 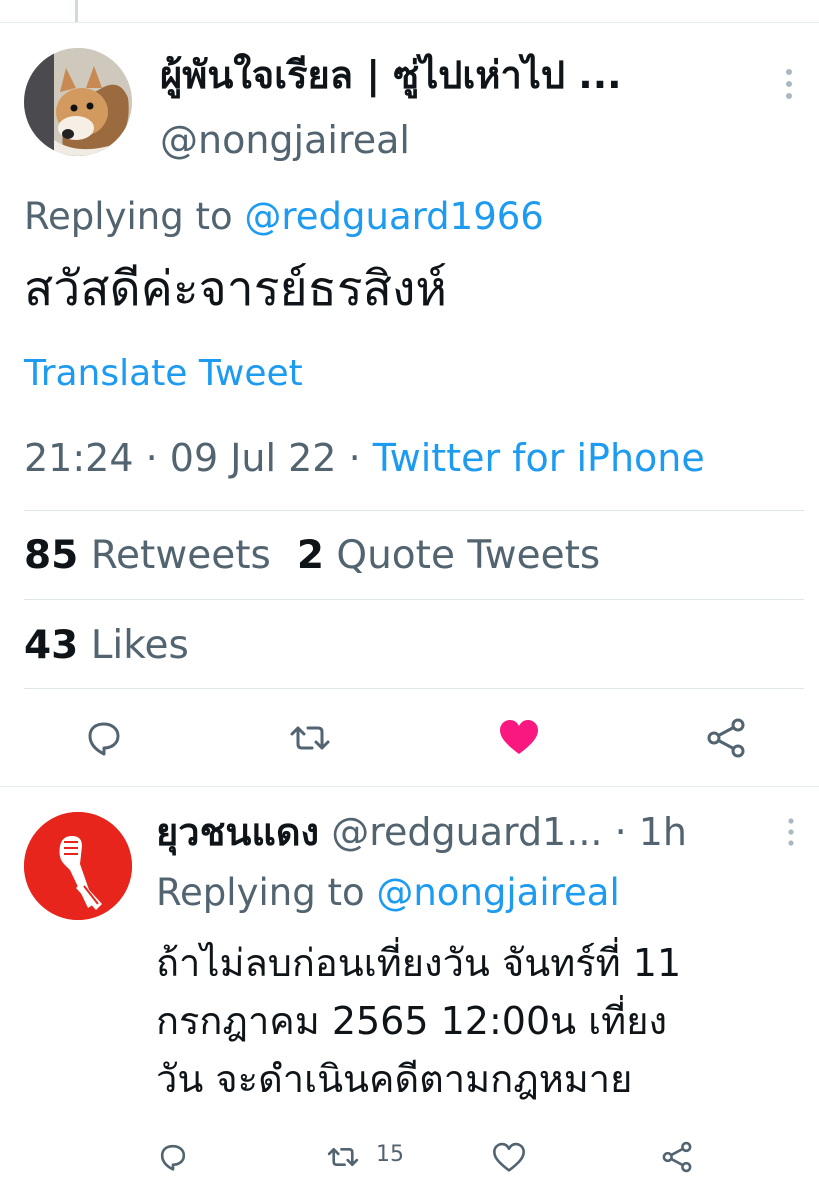 I want to click on likes-stat: 43 Likes, so click(x=106, y=646).